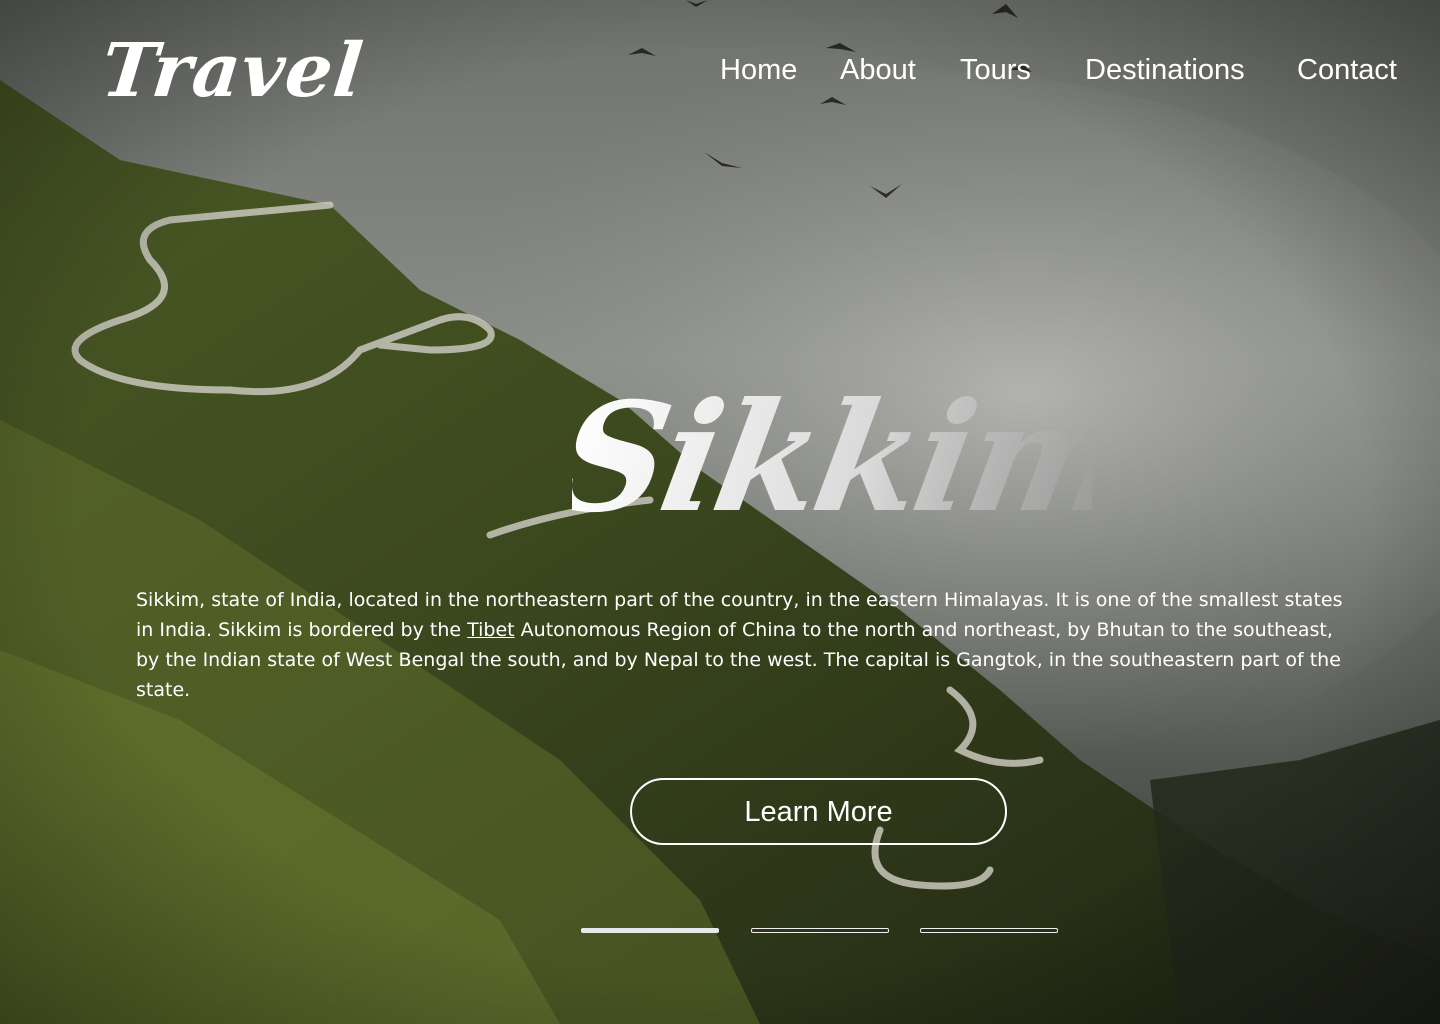  I want to click on nav-link-about: About, so click(878, 70).